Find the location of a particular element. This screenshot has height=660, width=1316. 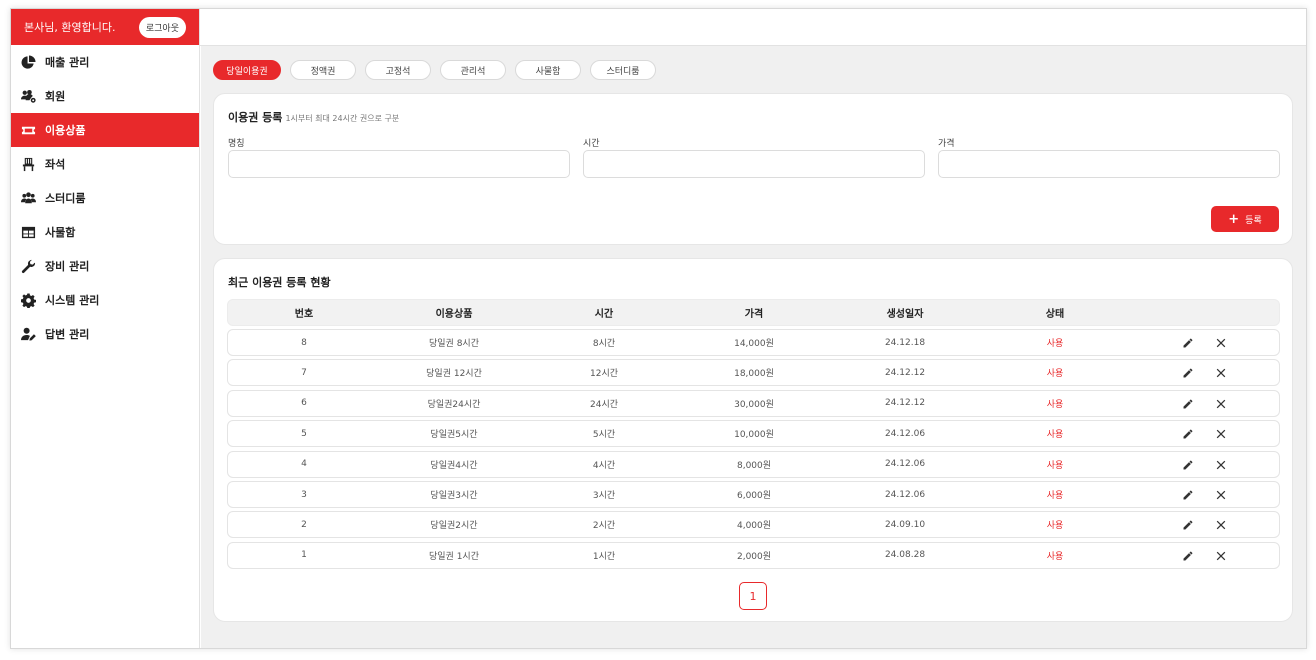

sidebar-item-label: 이용상품 is located at coordinates (65, 130).